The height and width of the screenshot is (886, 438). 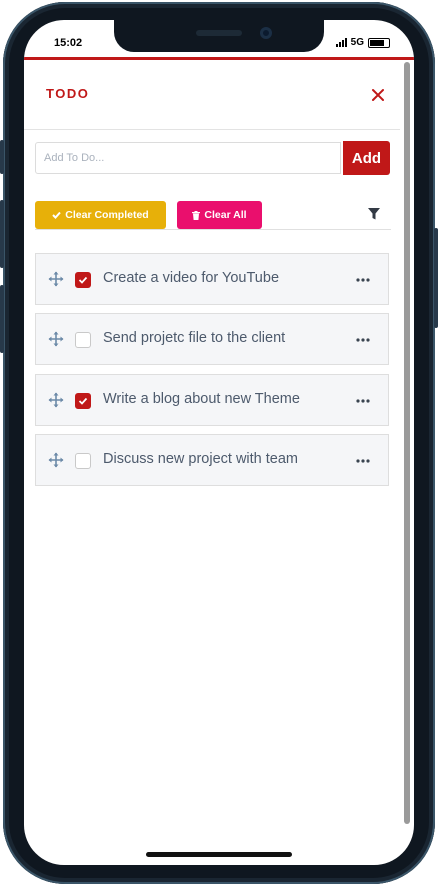 I want to click on todo-item: Send projetc file to the client, so click(x=212, y=339).